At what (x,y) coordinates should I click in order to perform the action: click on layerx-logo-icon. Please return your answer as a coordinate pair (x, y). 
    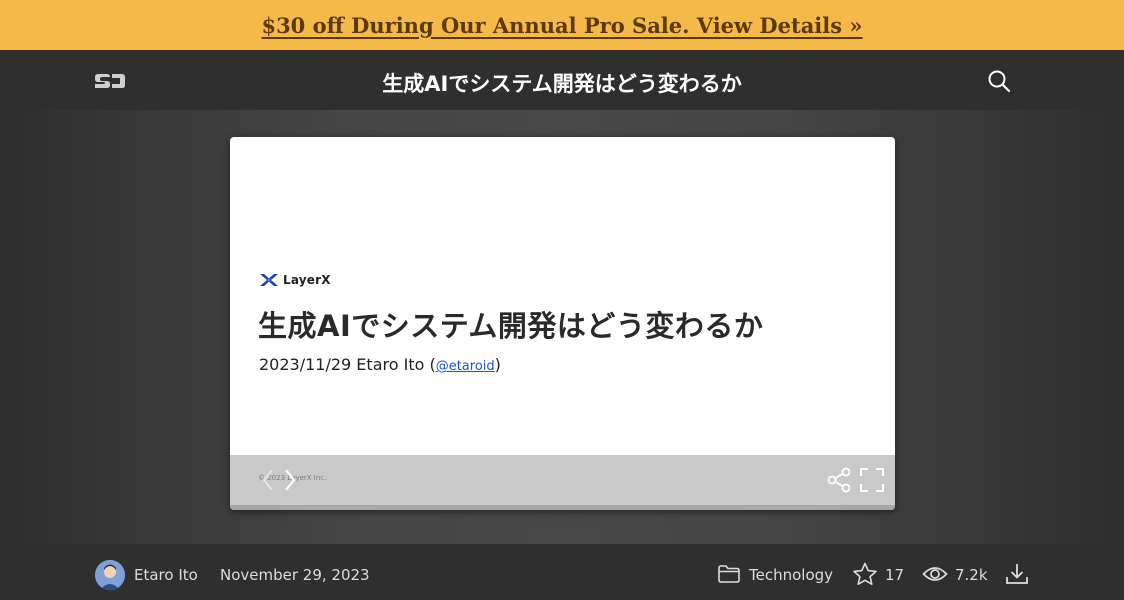
    Looking at the image, I should click on (269, 280).